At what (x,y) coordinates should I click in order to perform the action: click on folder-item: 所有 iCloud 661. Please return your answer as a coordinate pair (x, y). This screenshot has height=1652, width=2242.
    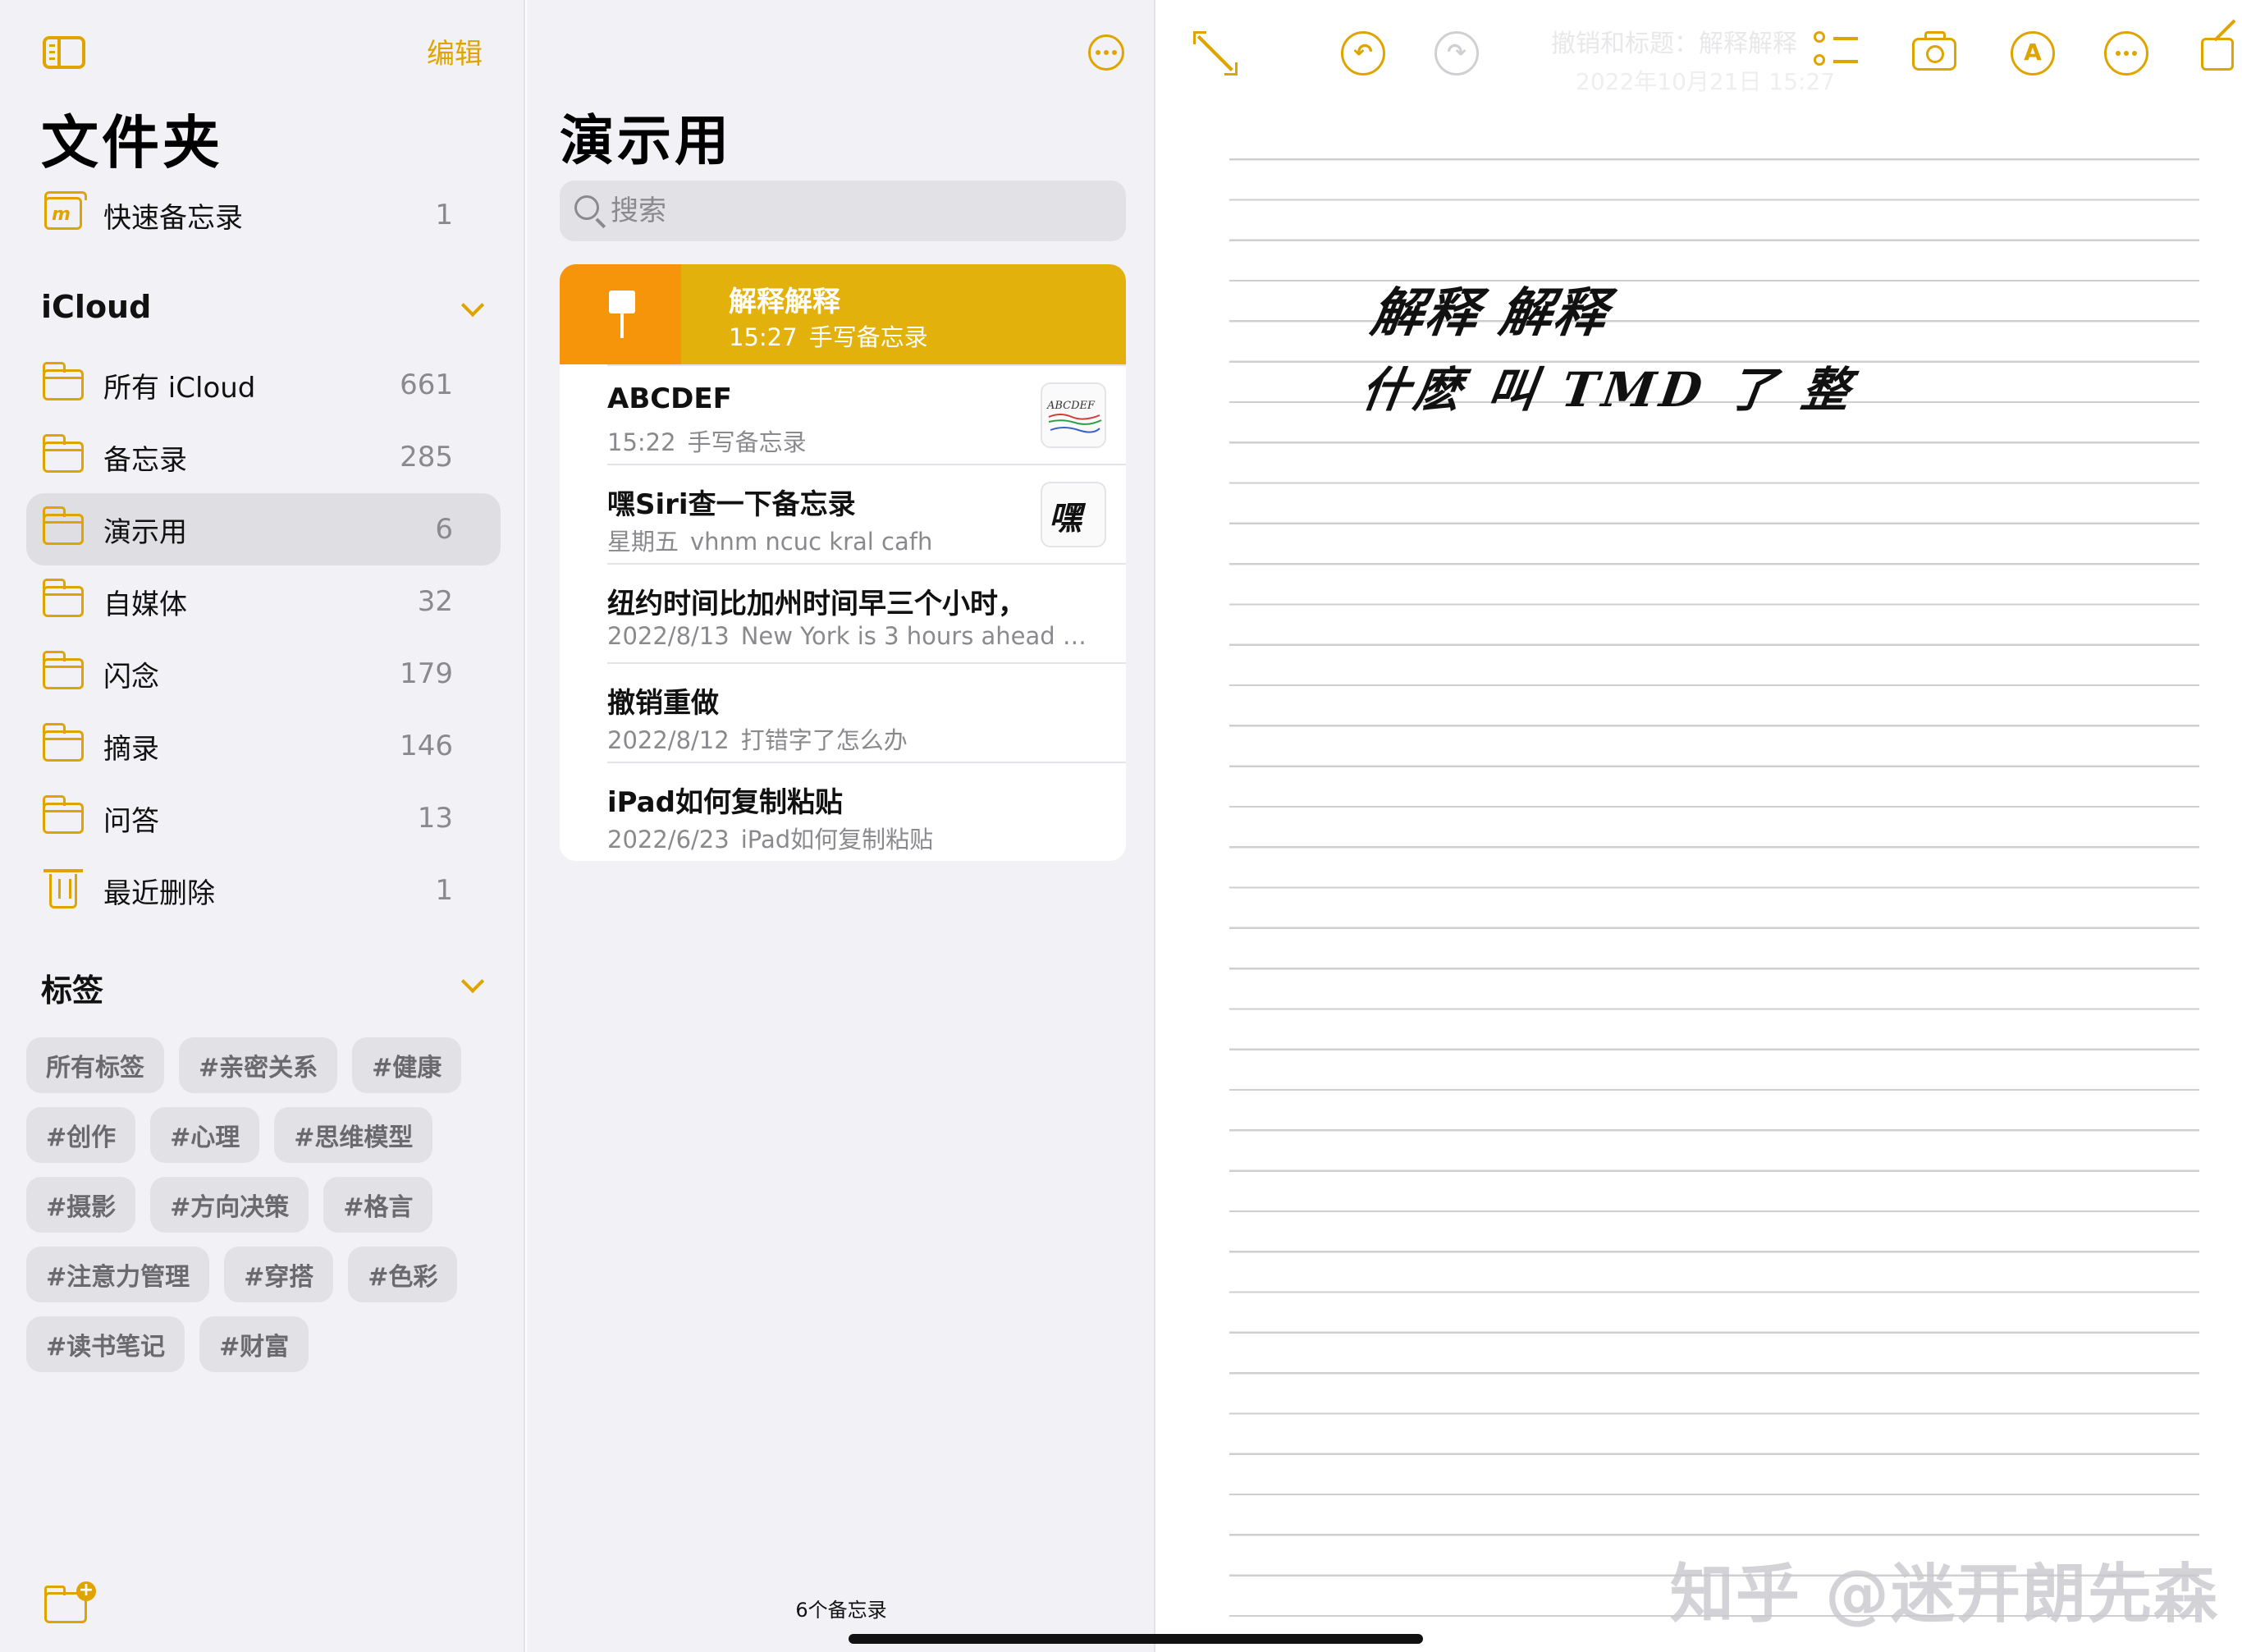
    Looking at the image, I should click on (263, 385).